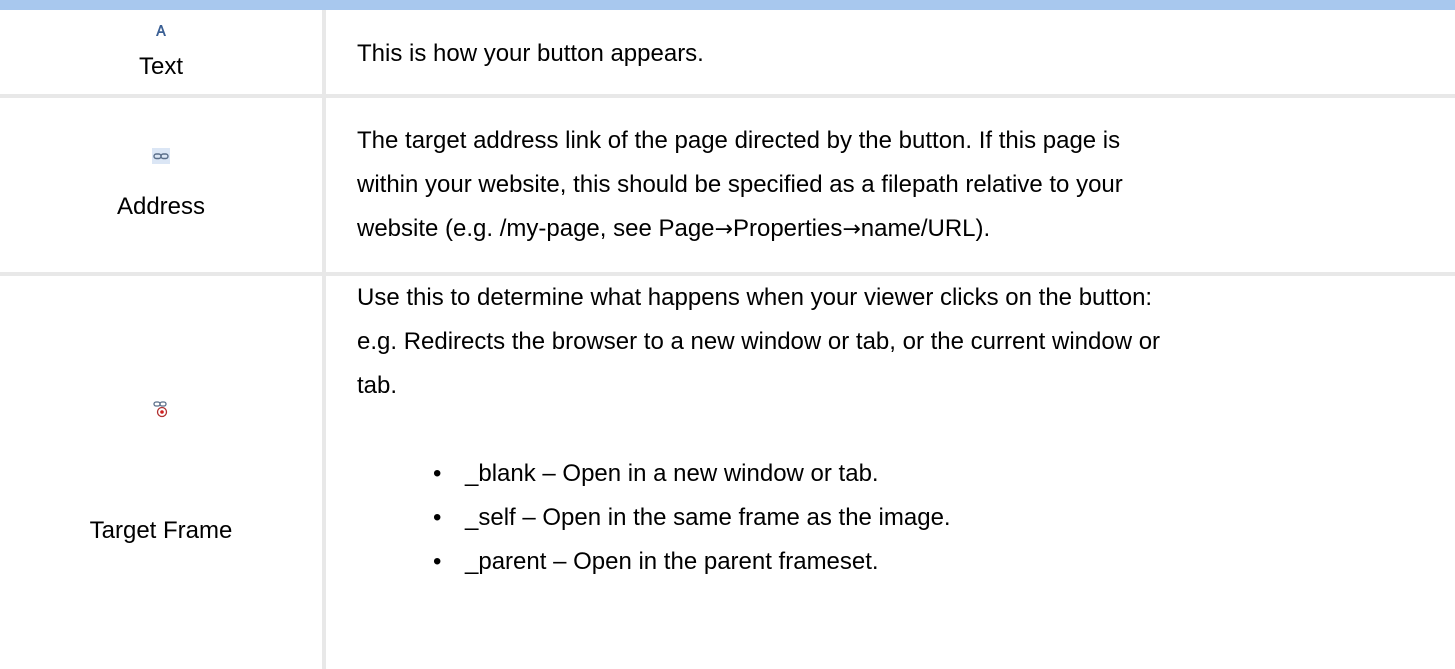 The width and height of the screenshot is (1455, 669). Describe the element at coordinates (163, 471) in the screenshot. I see `icon-cell: Target Frame` at that location.